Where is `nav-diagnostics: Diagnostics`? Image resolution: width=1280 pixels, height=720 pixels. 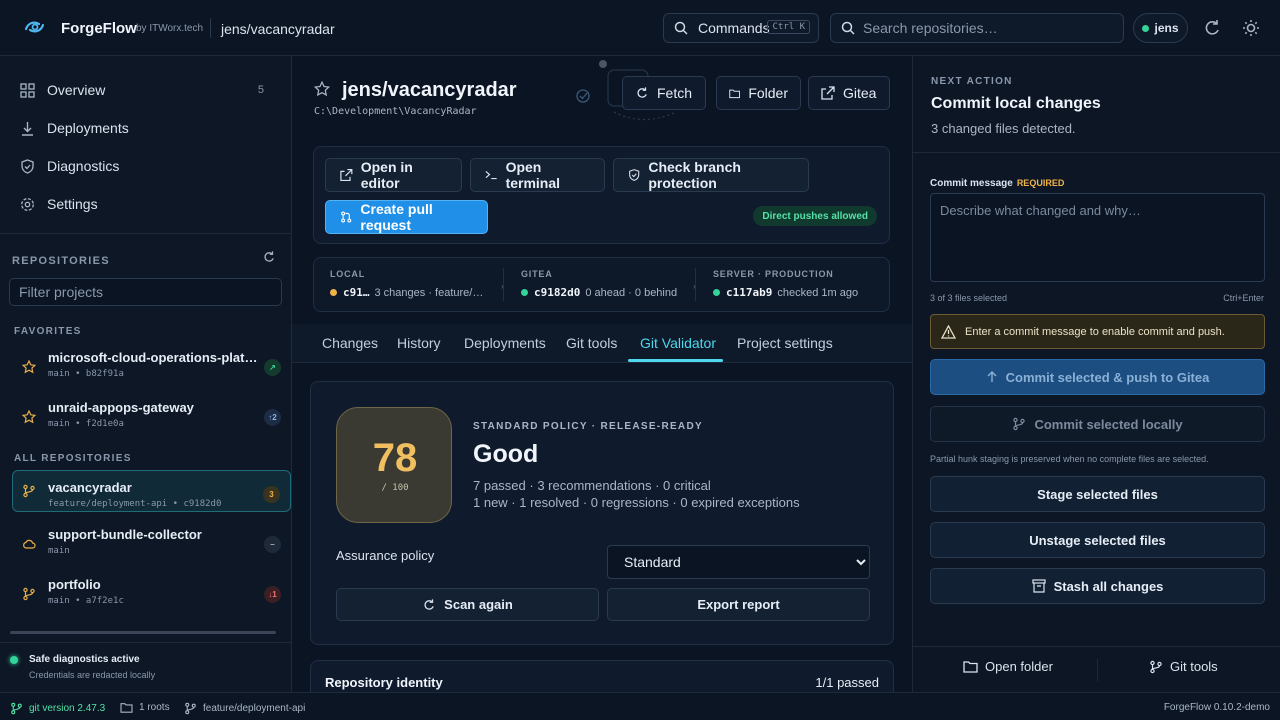 nav-diagnostics: Diagnostics is located at coordinates (146, 166).